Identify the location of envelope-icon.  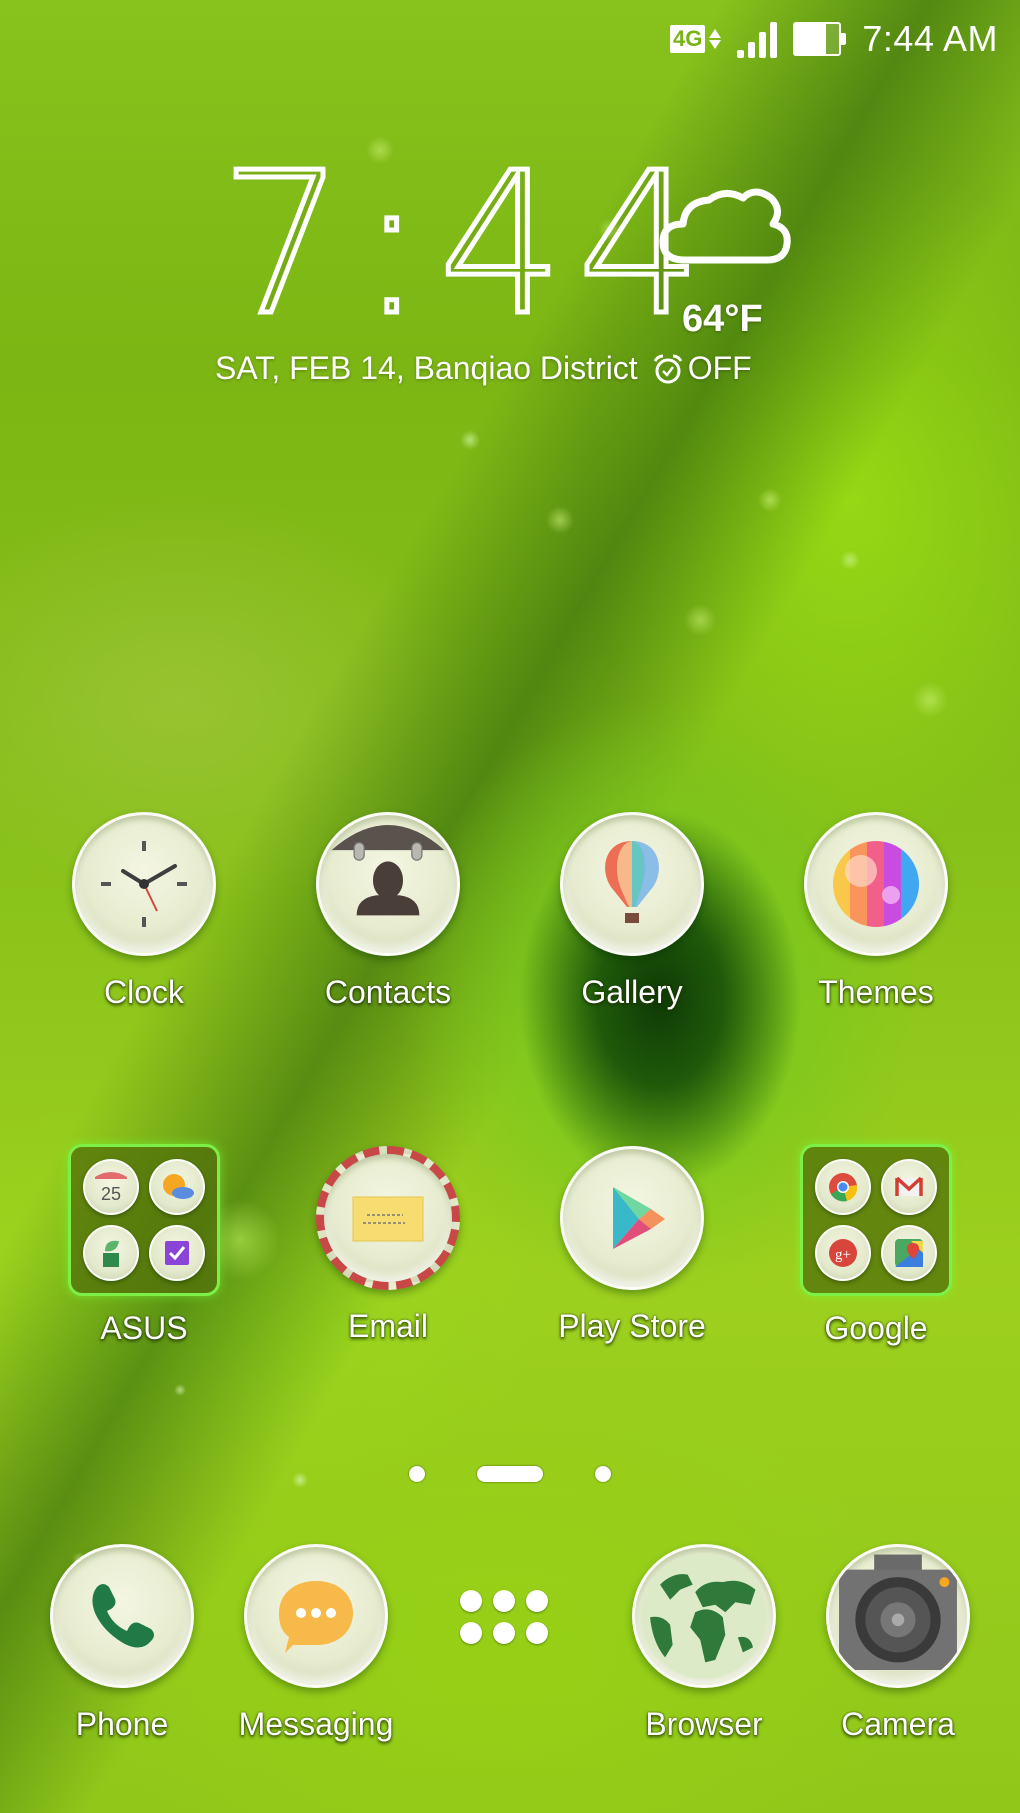
(388, 1218).